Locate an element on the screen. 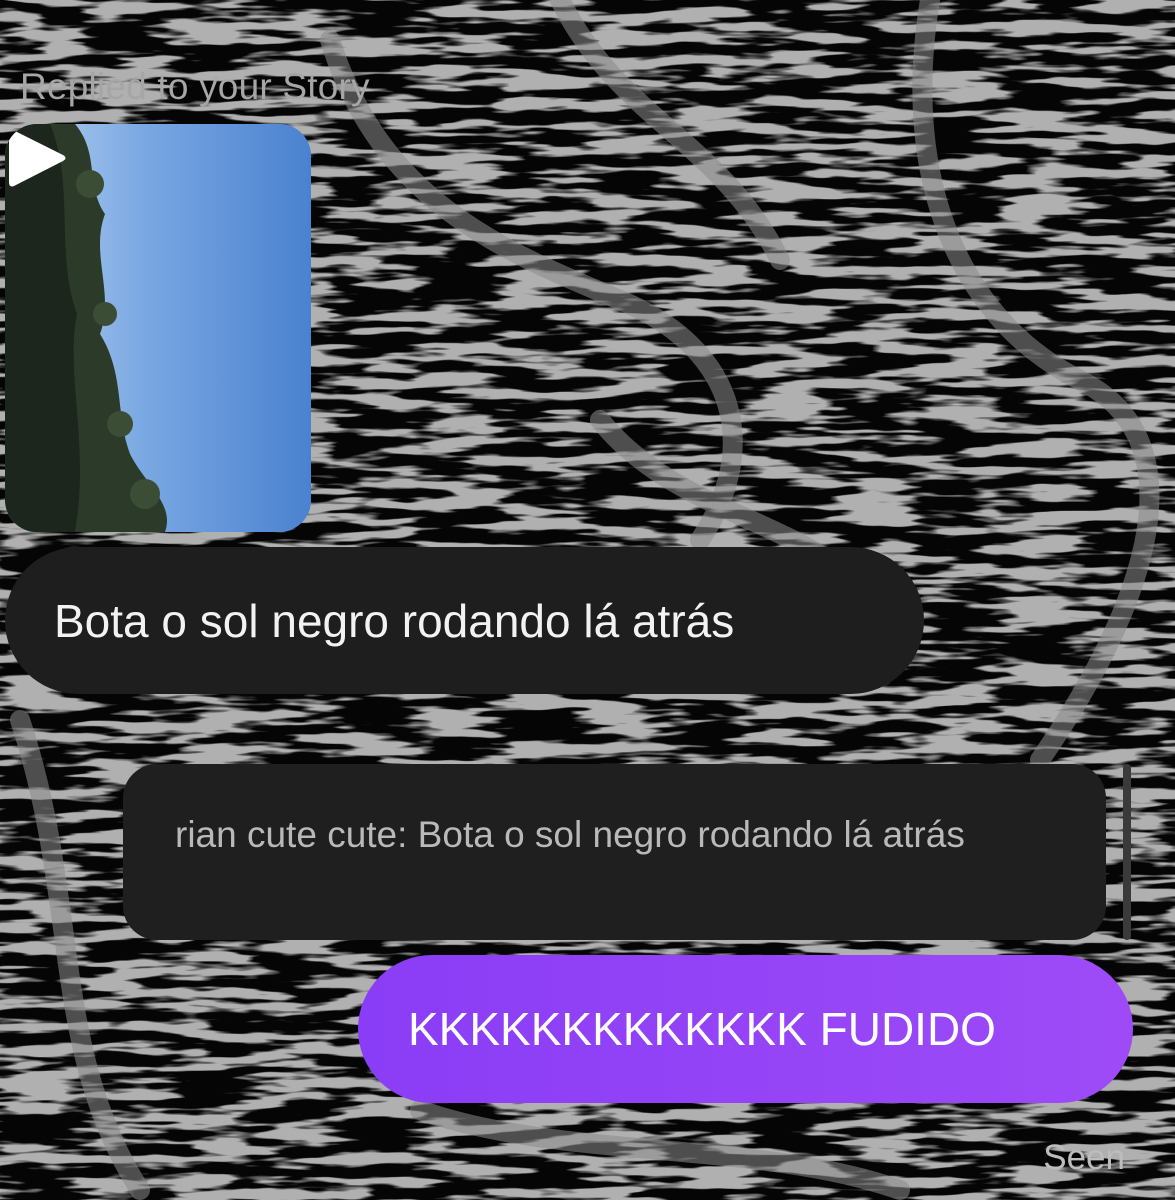 The height and width of the screenshot is (1200, 1175). incoming-message-bubble: Bota o sol negro rodando lá atrás is located at coordinates (464, 620).